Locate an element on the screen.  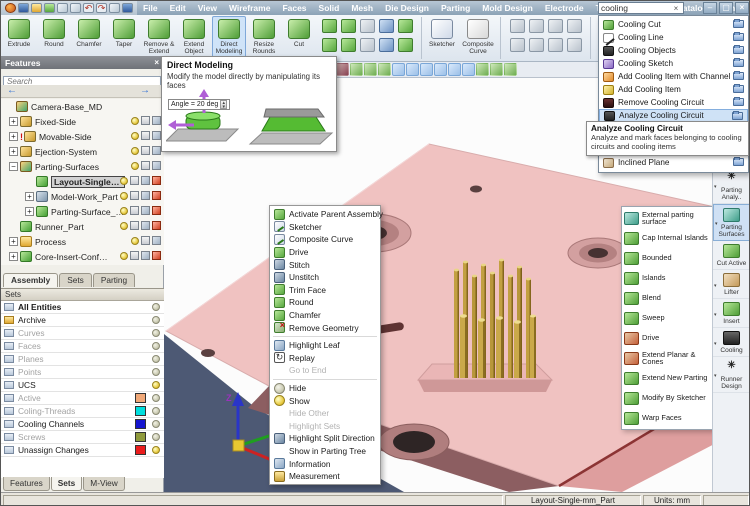
extend-object-button: Extend Object is located at coordinates (194, 38).